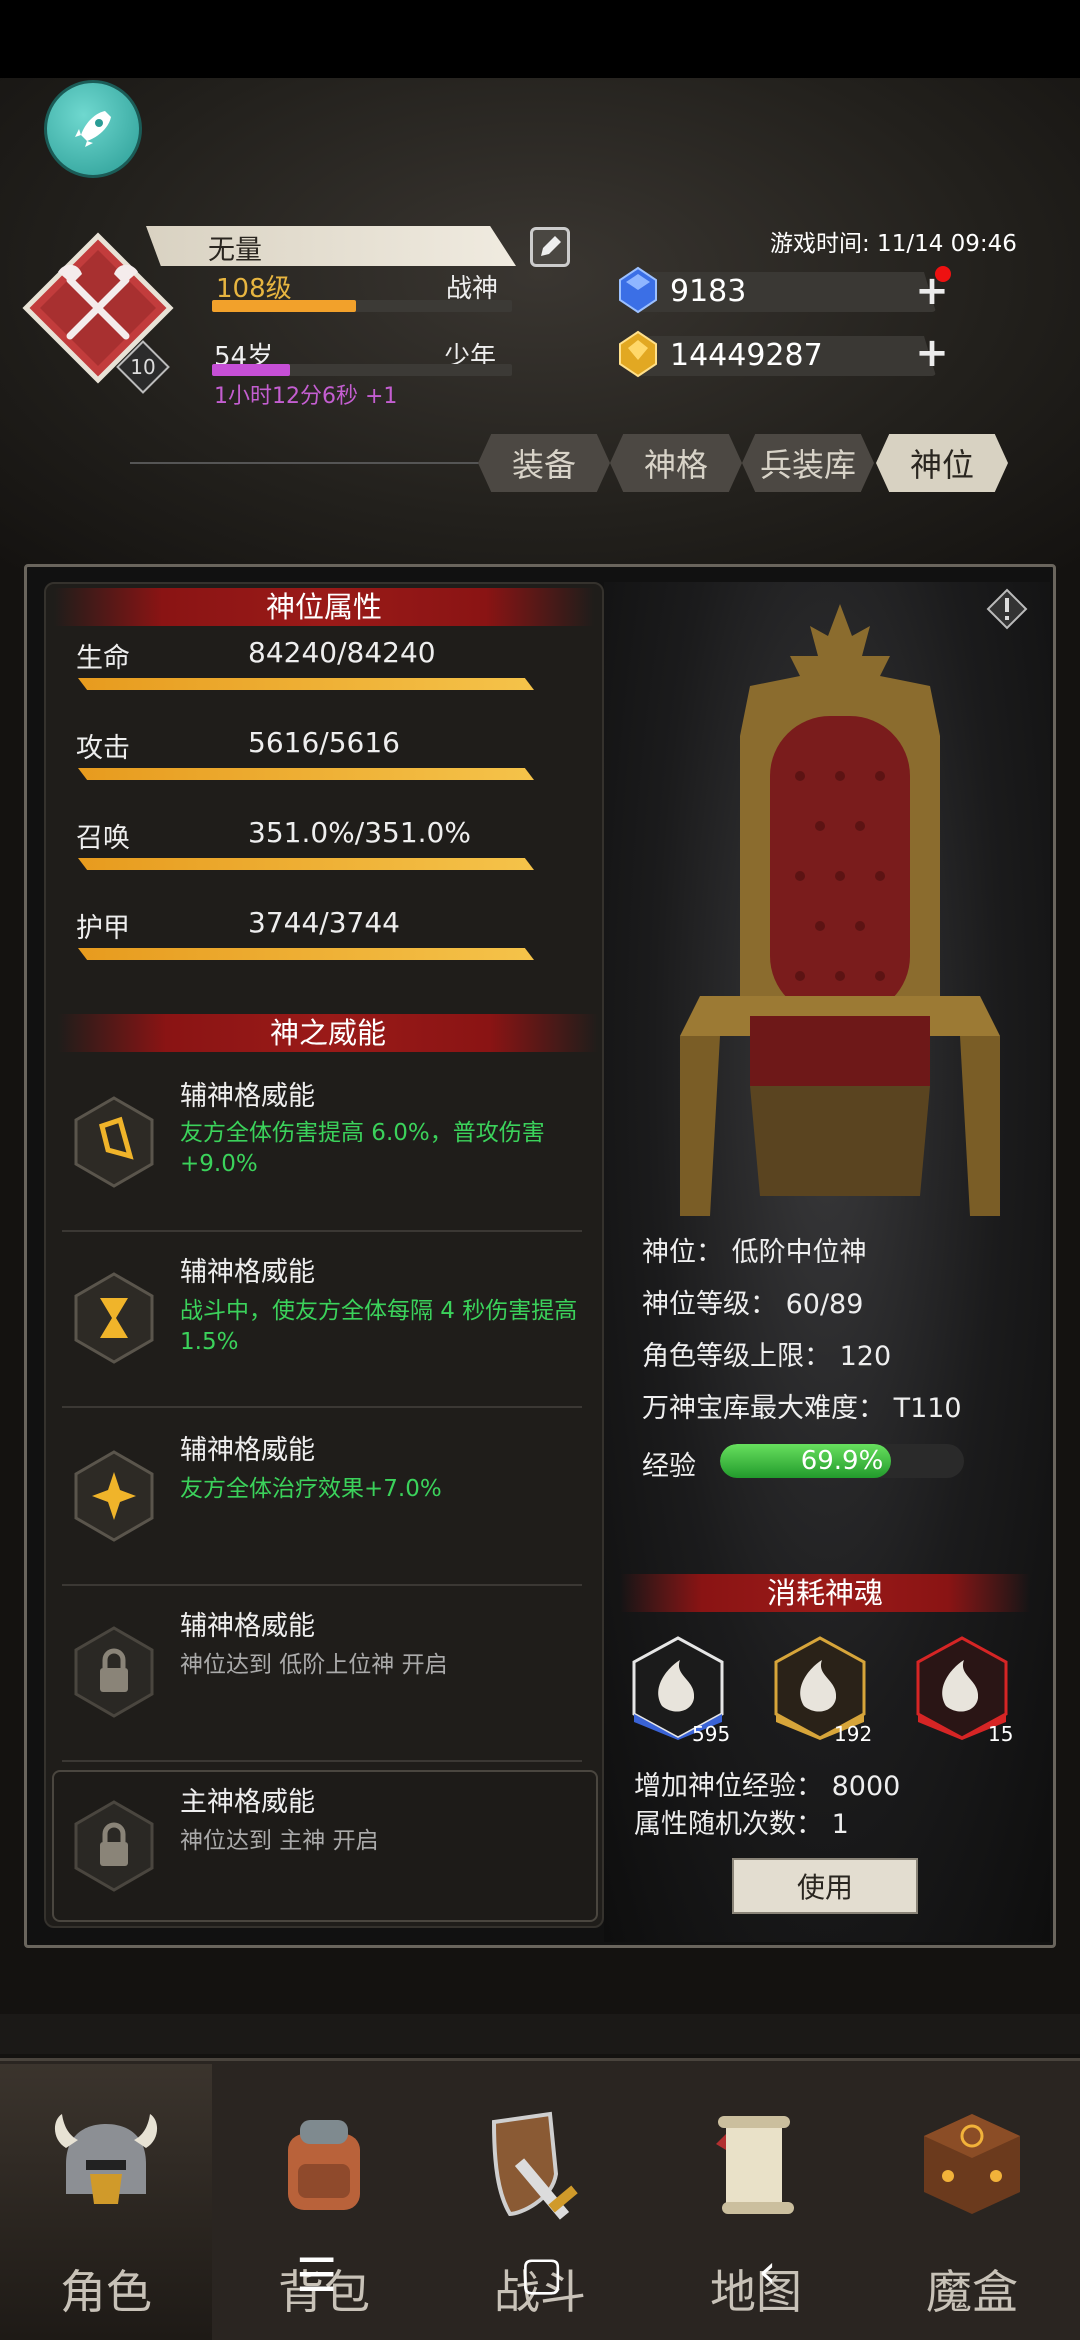  What do you see at coordinates (143, 367) in the screenshot?
I see `emblem-level: 10` at bounding box center [143, 367].